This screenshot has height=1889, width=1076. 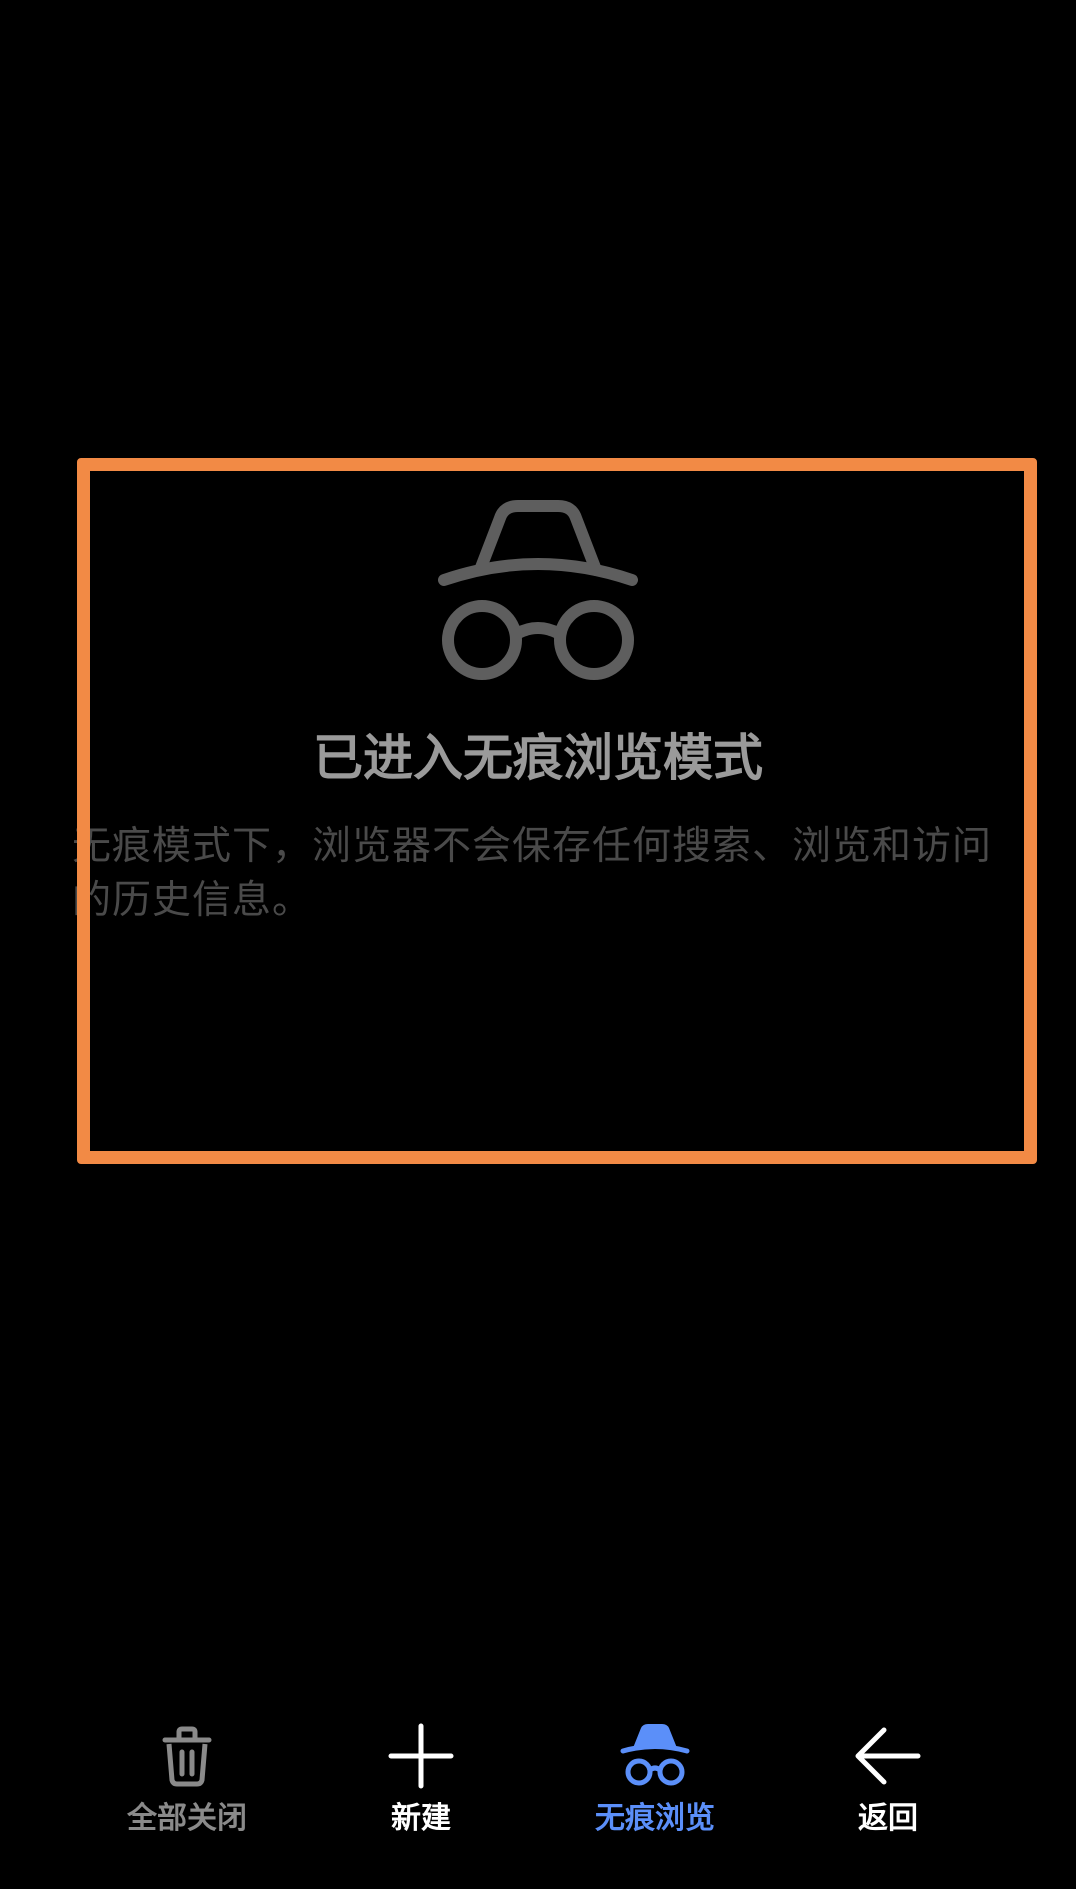 I want to click on new-tab-button: 新建, so click(x=421, y=1784).